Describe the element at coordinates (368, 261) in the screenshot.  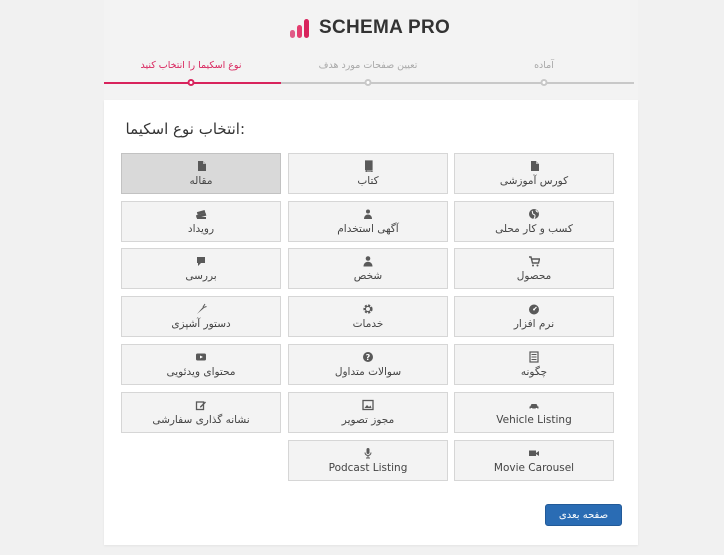
I see `user-icon` at that location.